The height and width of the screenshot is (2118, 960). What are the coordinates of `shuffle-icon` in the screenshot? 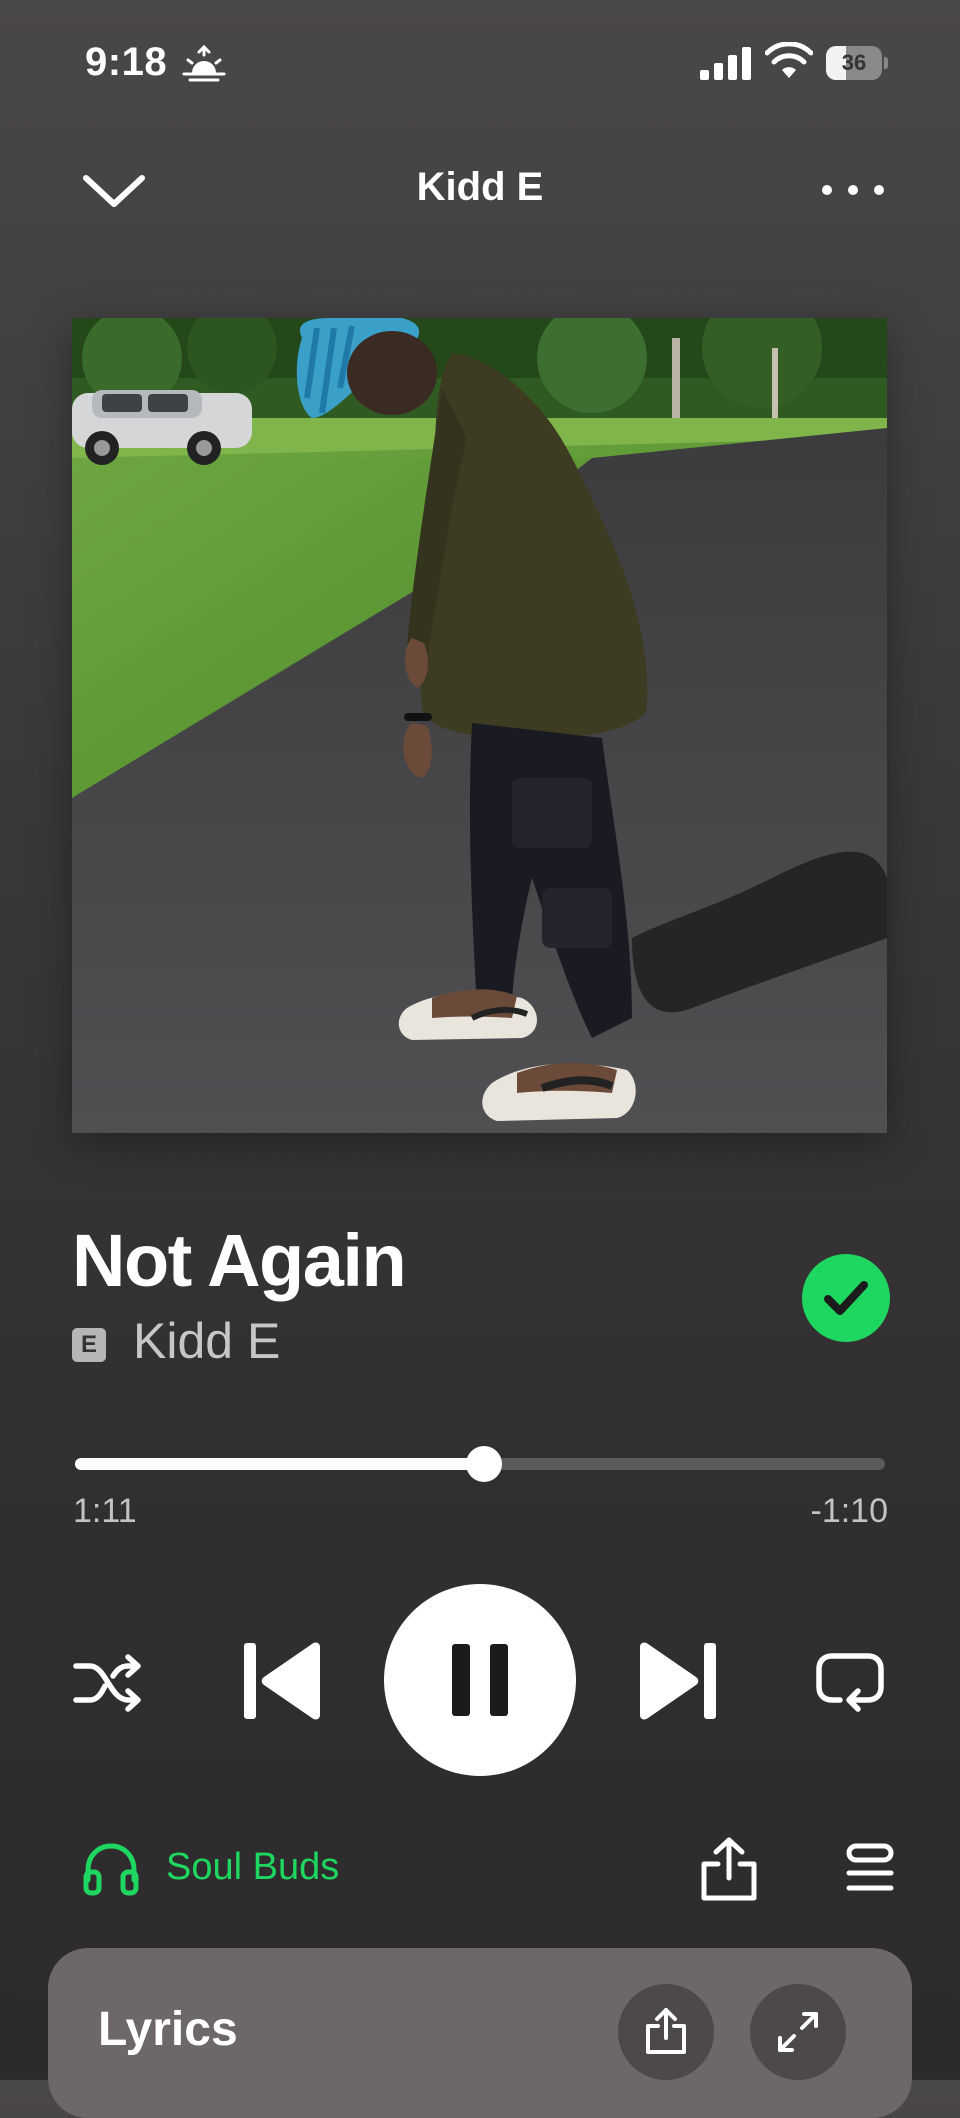 It's located at (107, 1683).